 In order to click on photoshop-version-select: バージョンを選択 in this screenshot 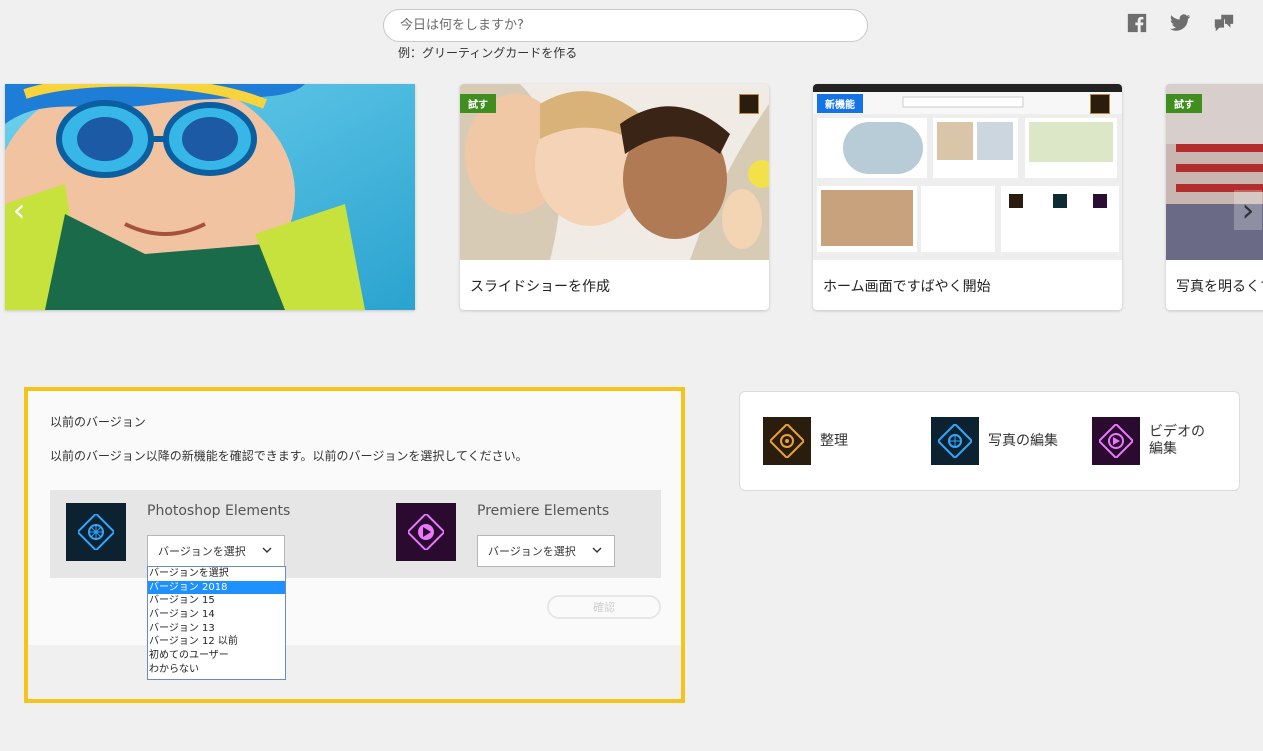, I will do `click(216, 551)`.